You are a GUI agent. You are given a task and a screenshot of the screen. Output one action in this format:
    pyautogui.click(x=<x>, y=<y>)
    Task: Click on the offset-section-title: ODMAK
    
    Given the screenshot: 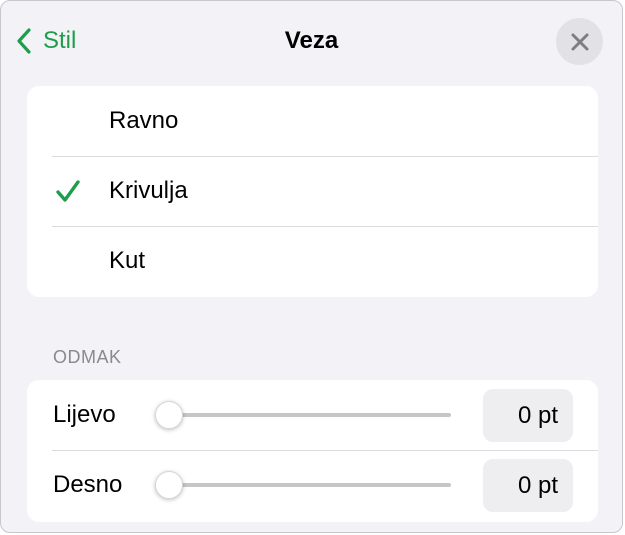 What is the action you would take?
    pyautogui.click(x=87, y=357)
    